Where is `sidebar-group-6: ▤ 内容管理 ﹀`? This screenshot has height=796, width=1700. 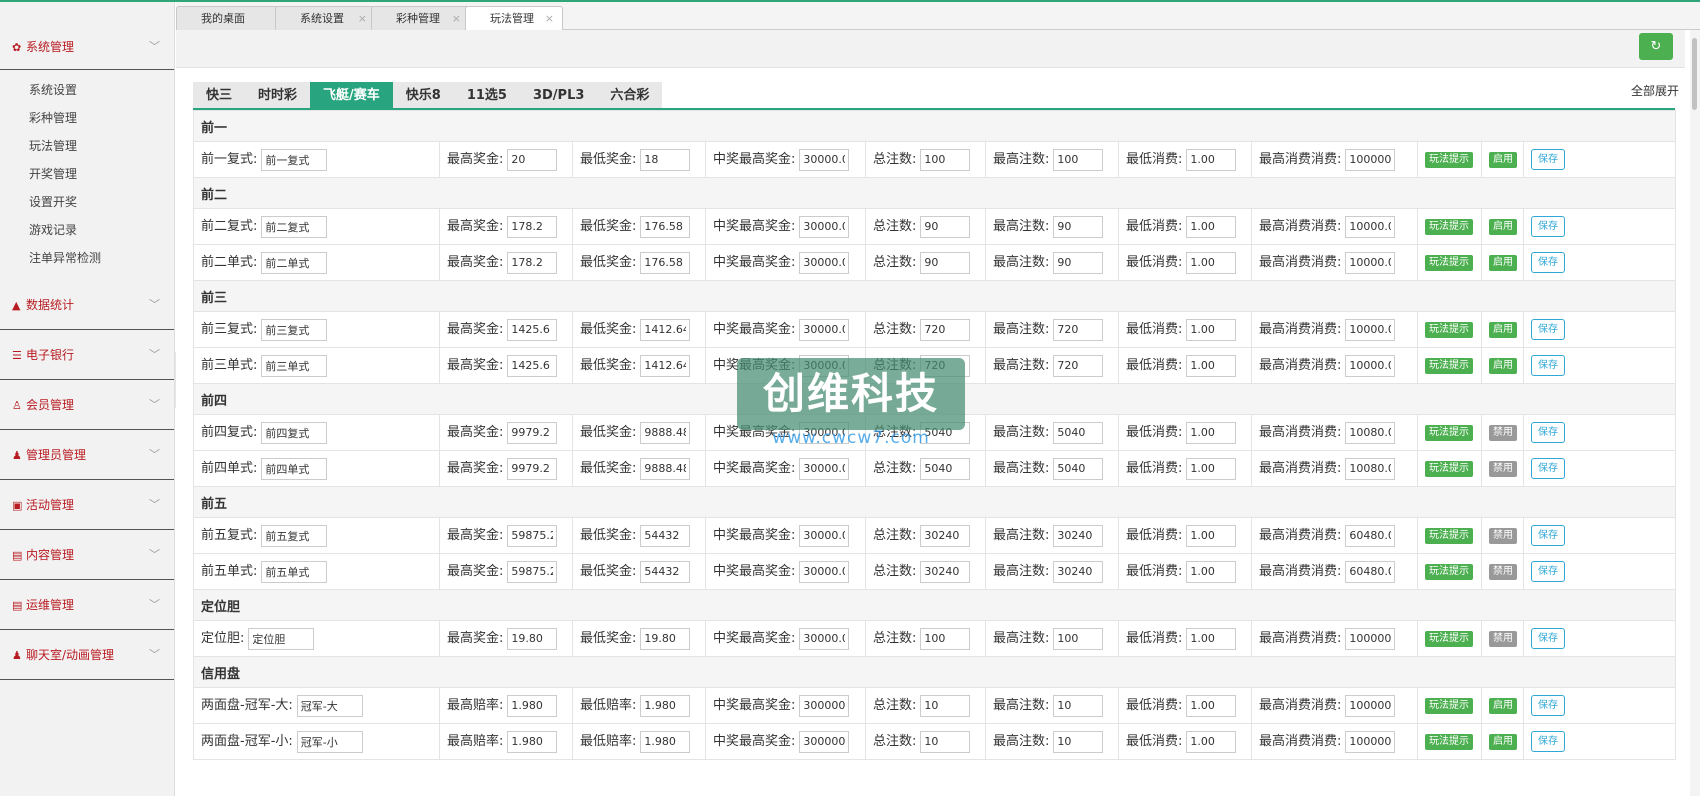 sidebar-group-6: ▤ 内容管理 ﹀ is located at coordinates (87, 555).